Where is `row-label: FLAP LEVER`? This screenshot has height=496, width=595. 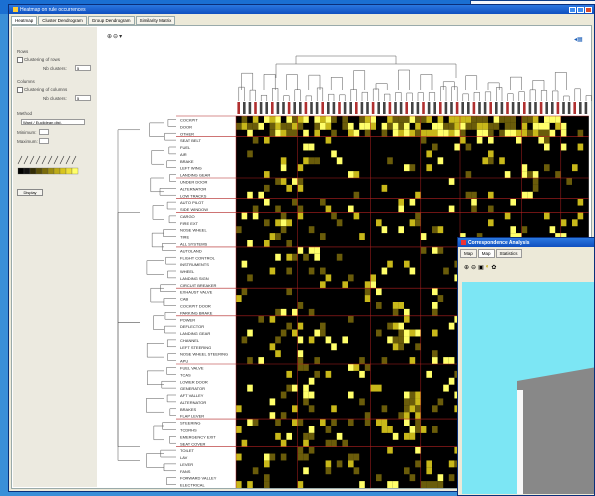
row-label: FLAP LEVER is located at coordinates (192, 416).